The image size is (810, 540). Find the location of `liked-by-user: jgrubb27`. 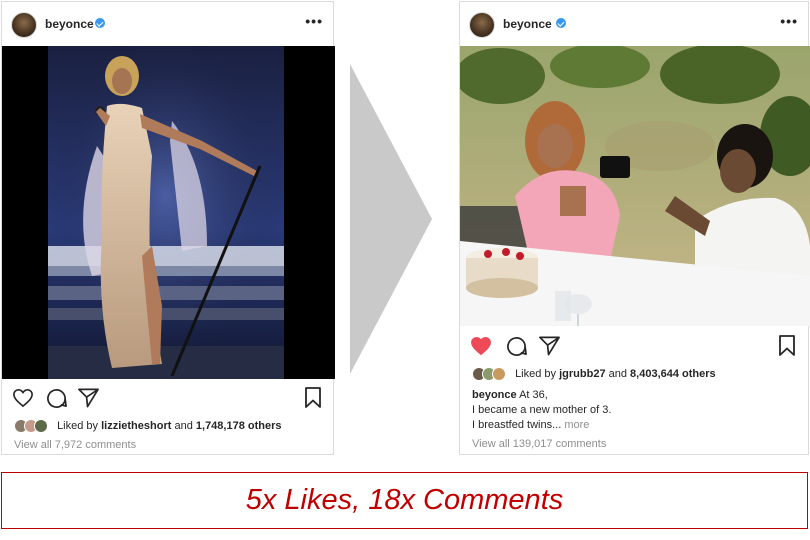

liked-by-user: jgrubb27 is located at coordinates (582, 374).